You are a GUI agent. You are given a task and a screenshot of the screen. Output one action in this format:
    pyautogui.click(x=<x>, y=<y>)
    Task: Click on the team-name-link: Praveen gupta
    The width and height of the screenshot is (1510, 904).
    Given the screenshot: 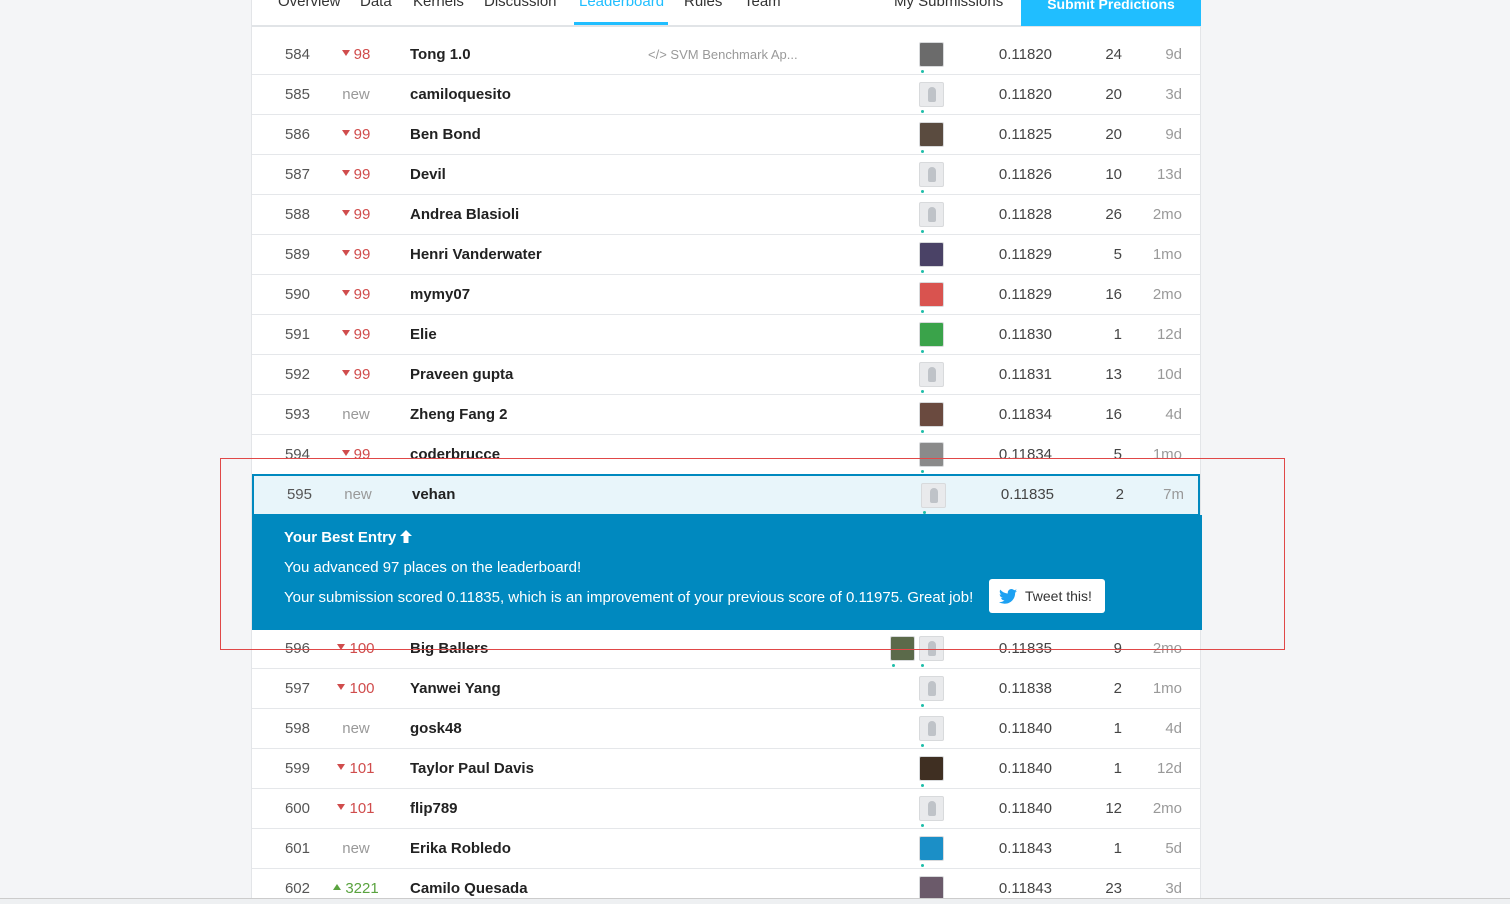 What is the action you would take?
    pyautogui.click(x=461, y=375)
    